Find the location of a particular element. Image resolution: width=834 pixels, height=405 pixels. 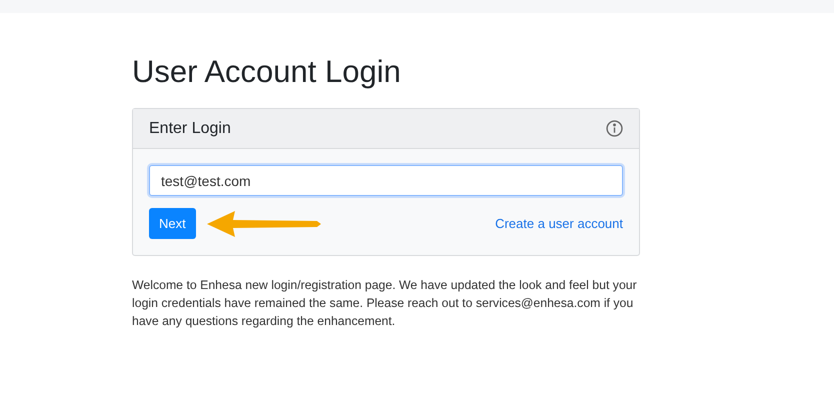

arrow-annotation-icon is located at coordinates (264, 224).